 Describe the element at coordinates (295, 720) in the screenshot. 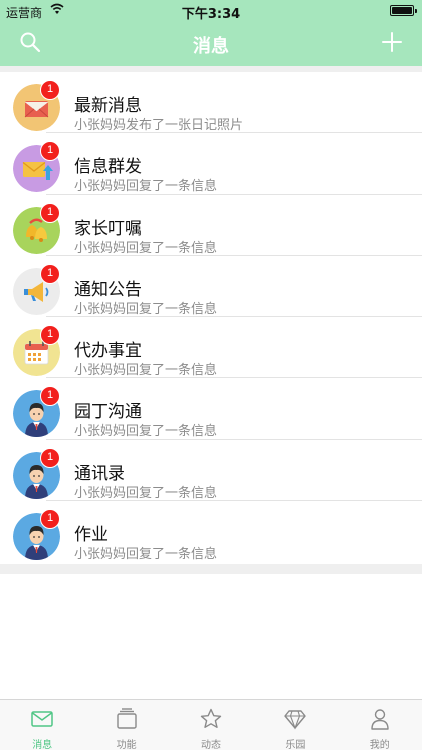

I see `diamond-icon` at that location.